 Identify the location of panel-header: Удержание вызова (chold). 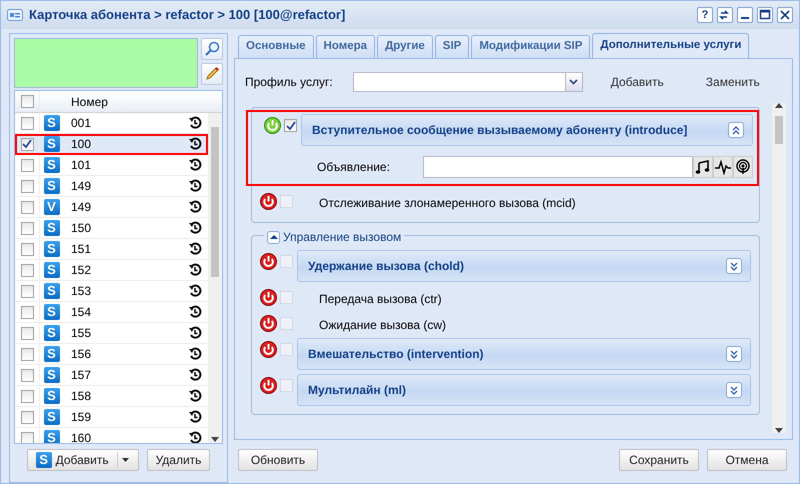
(524, 266).